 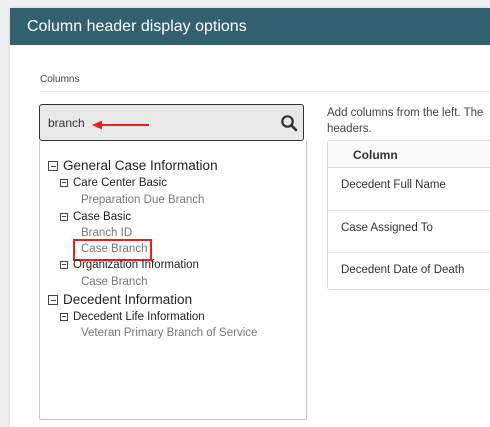 I want to click on table-row: Case Assigned To, so click(x=409, y=231).